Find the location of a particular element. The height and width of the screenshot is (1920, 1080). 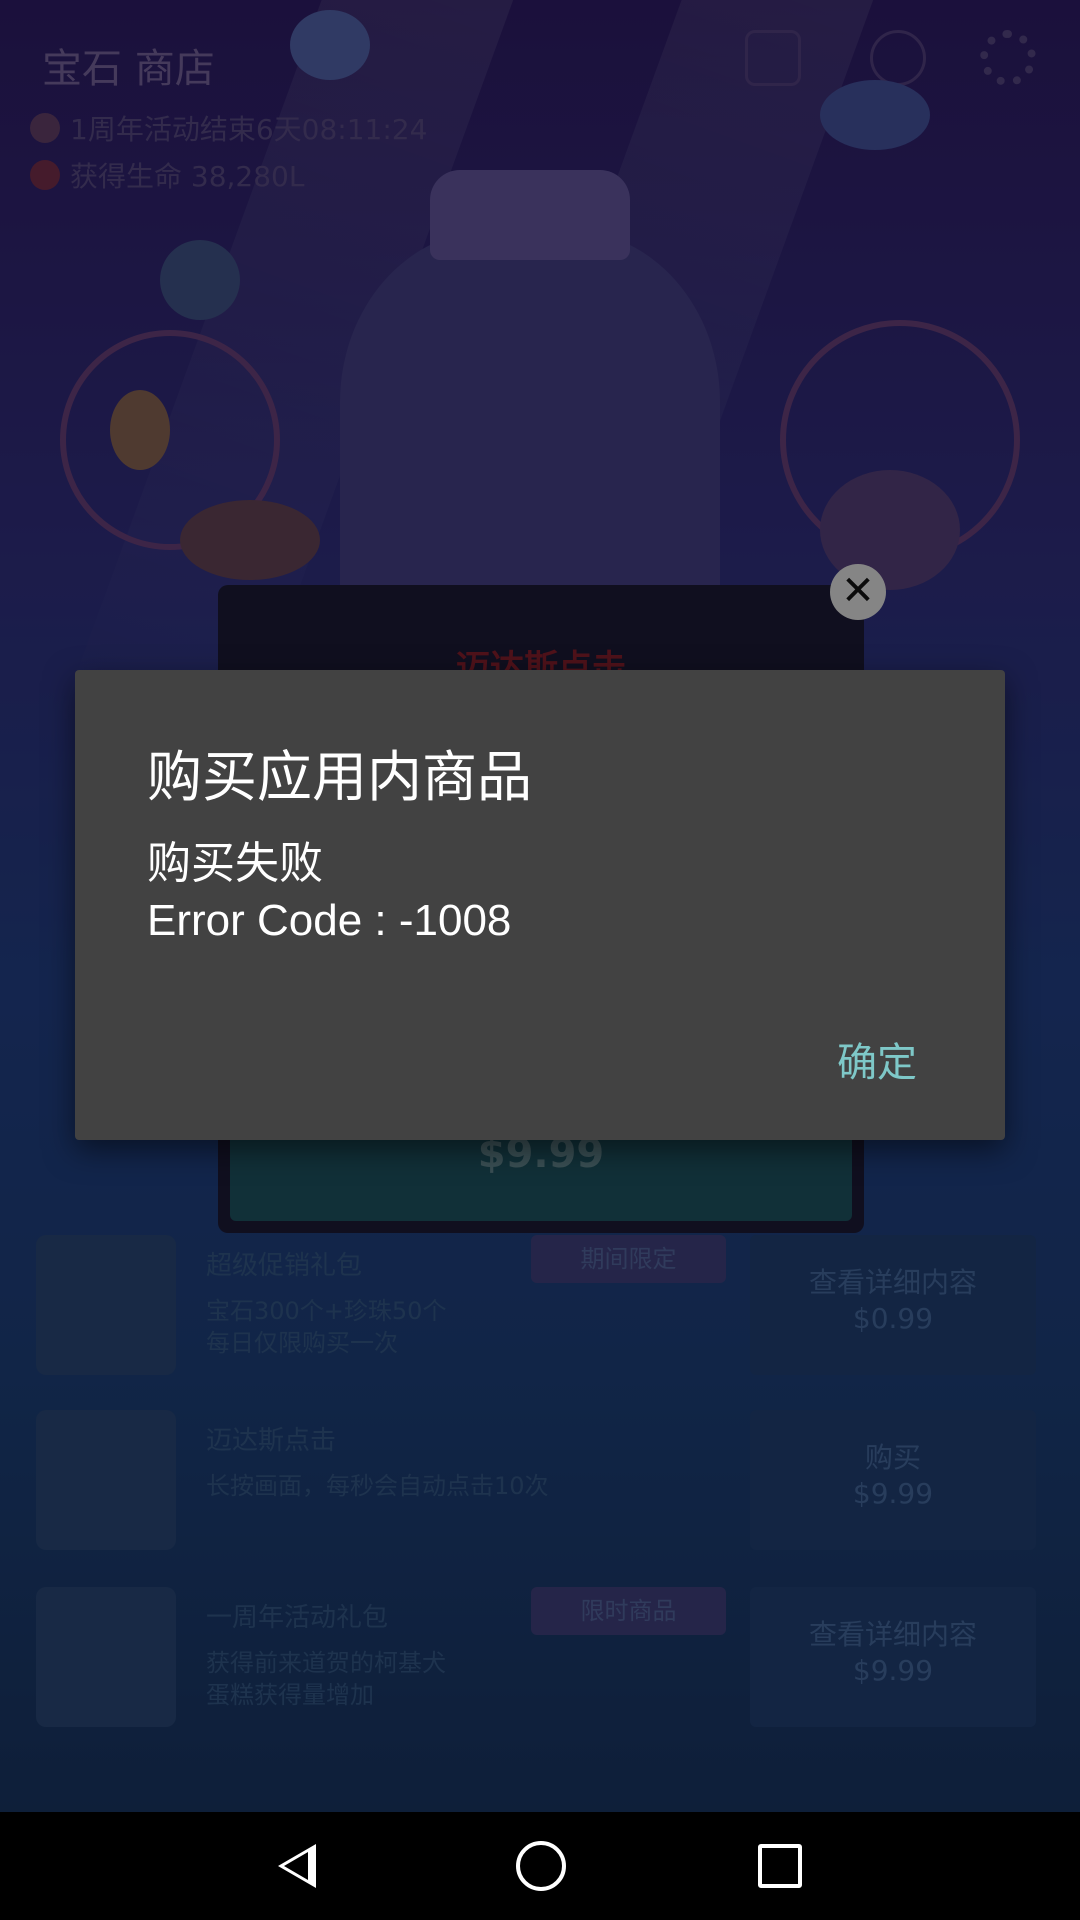

error-code-text: Error Code : -1008 is located at coordinates (329, 920).